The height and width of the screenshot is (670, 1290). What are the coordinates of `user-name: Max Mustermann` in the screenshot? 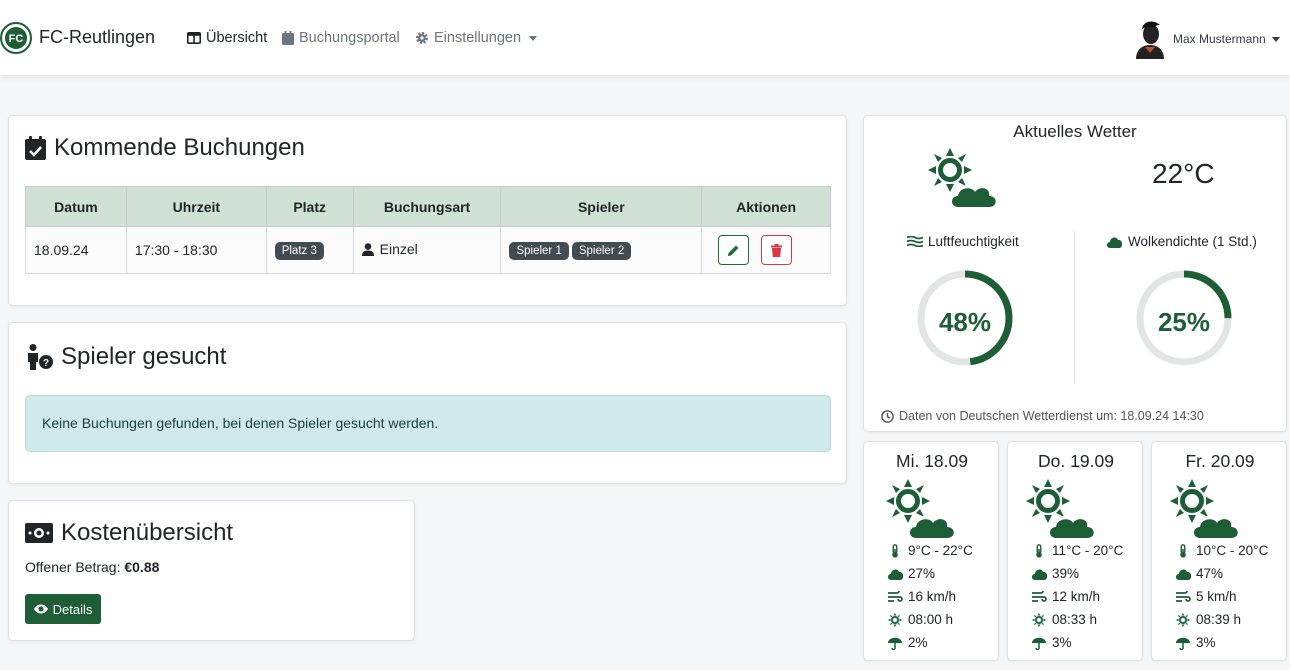 It's located at (1219, 39).